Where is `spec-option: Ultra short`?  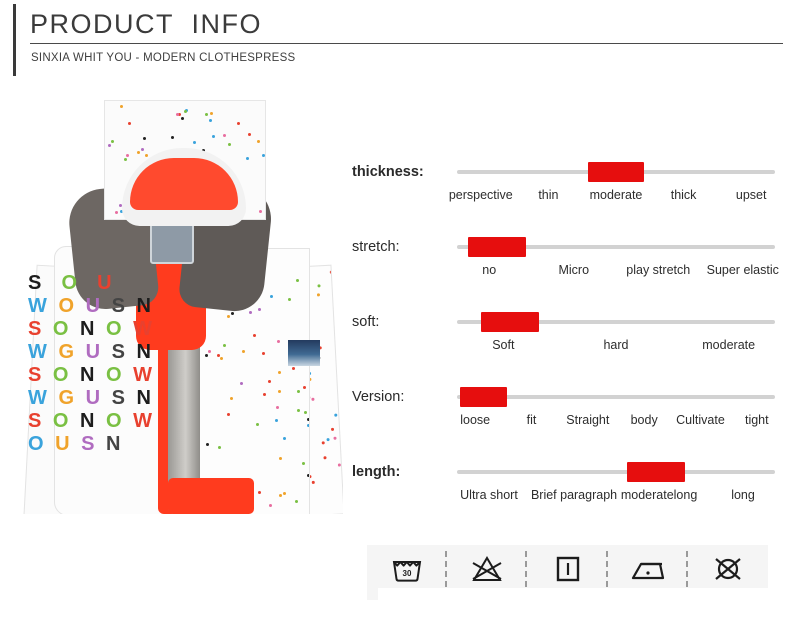
spec-option: Ultra short is located at coordinates (489, 495).